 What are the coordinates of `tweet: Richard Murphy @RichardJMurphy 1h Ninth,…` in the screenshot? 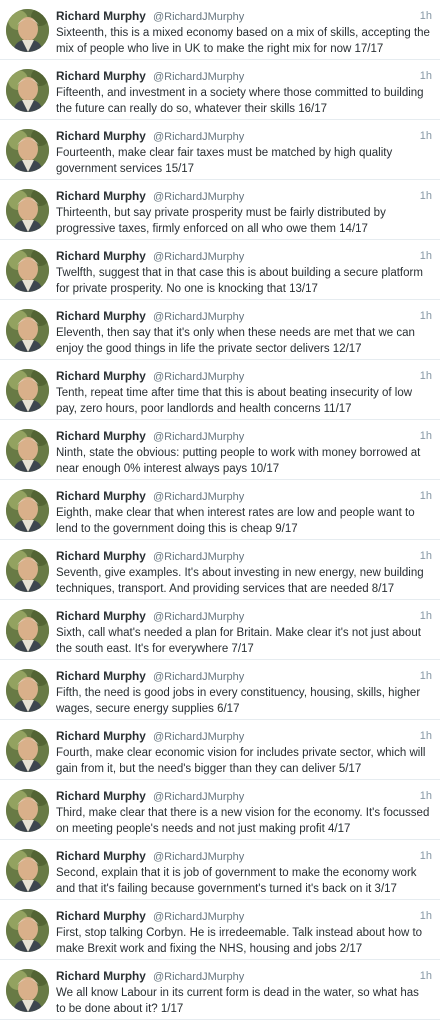 It's located at (220, 450).